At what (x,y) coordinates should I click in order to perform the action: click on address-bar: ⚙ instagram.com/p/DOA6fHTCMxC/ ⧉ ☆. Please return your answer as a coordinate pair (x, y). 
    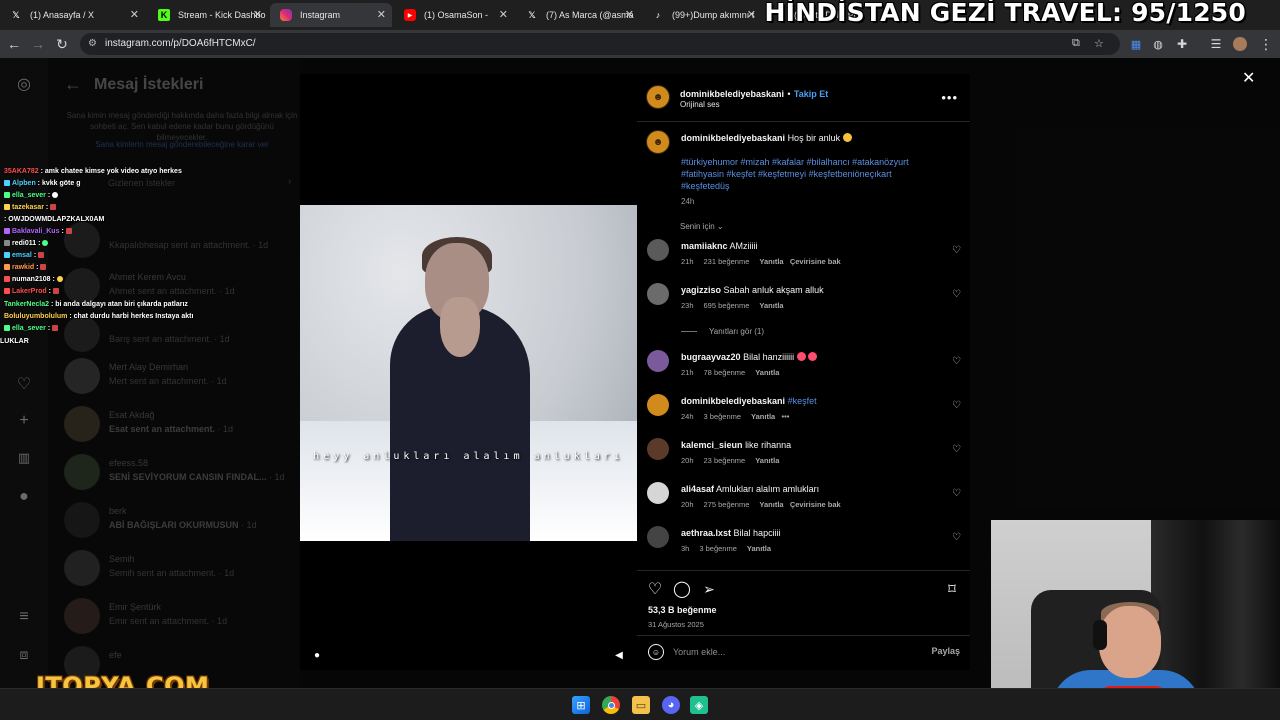
    Looking at the image, I should click on (600, 44).